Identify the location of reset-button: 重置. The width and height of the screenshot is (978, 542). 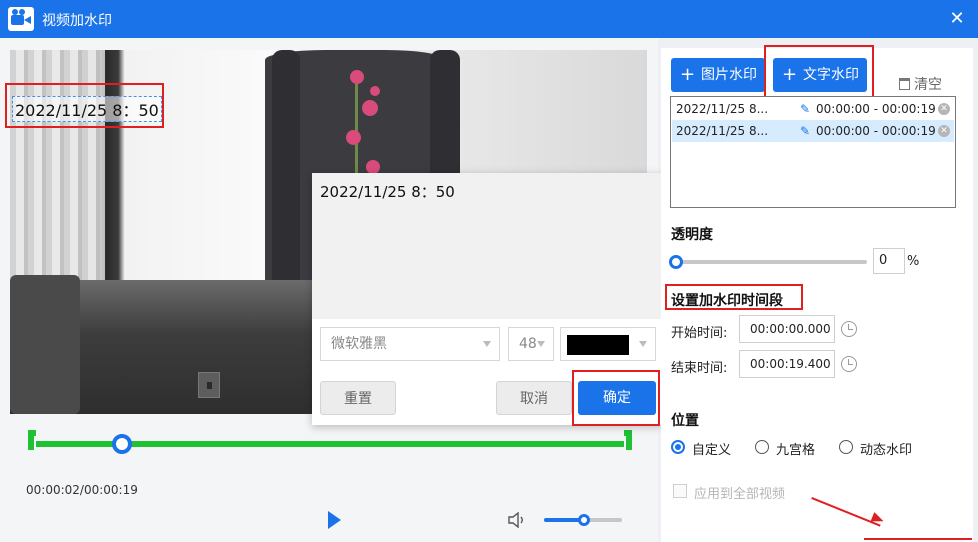
(358, 398).